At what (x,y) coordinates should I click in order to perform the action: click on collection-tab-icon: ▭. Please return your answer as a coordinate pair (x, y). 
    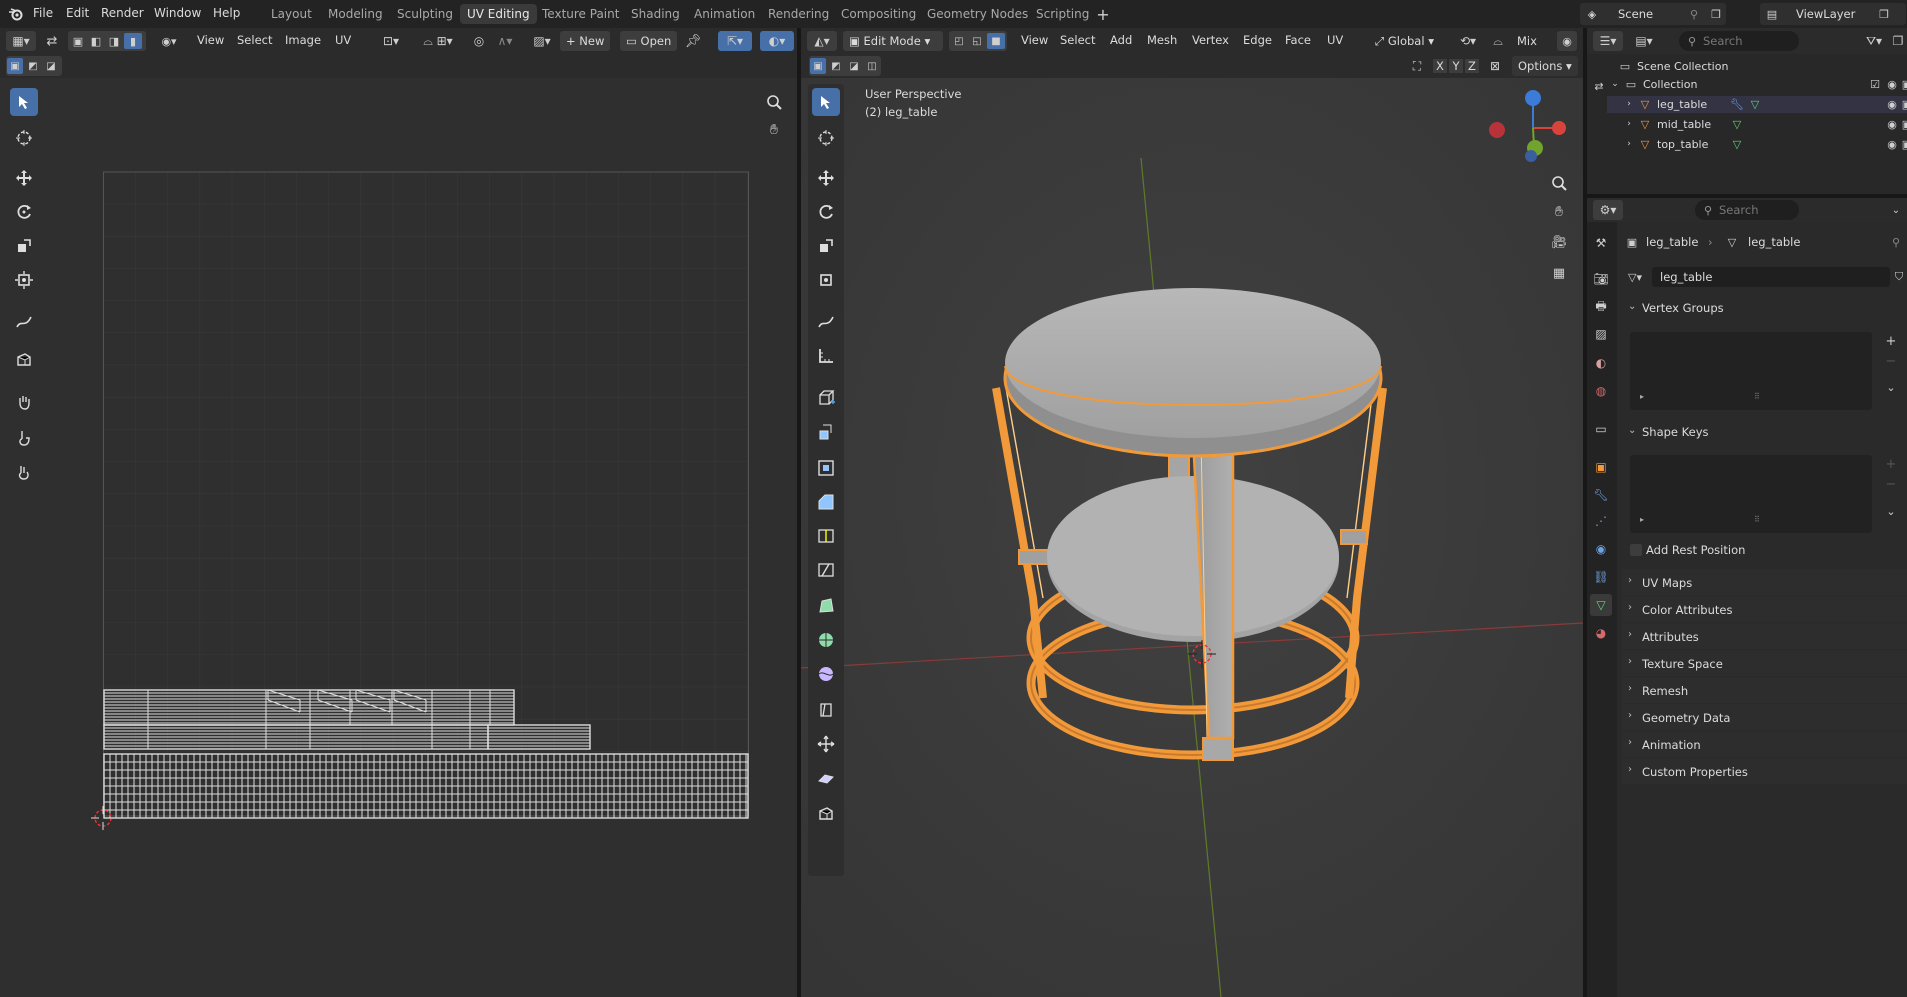
    Looking at the image, I should click on (1601, 429).